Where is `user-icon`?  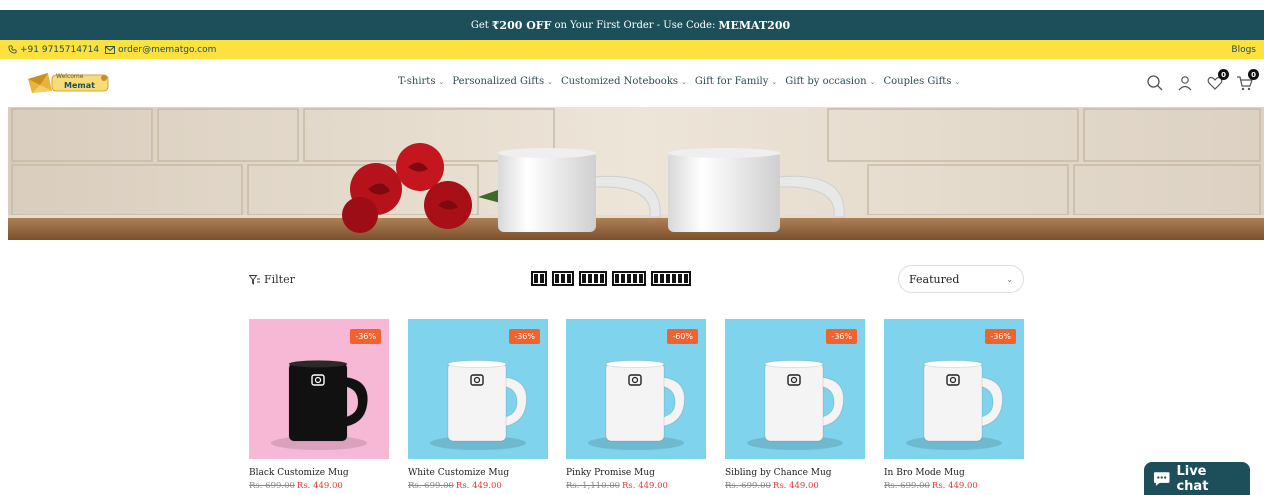
user-icon is located at coordinates (1185, 83).